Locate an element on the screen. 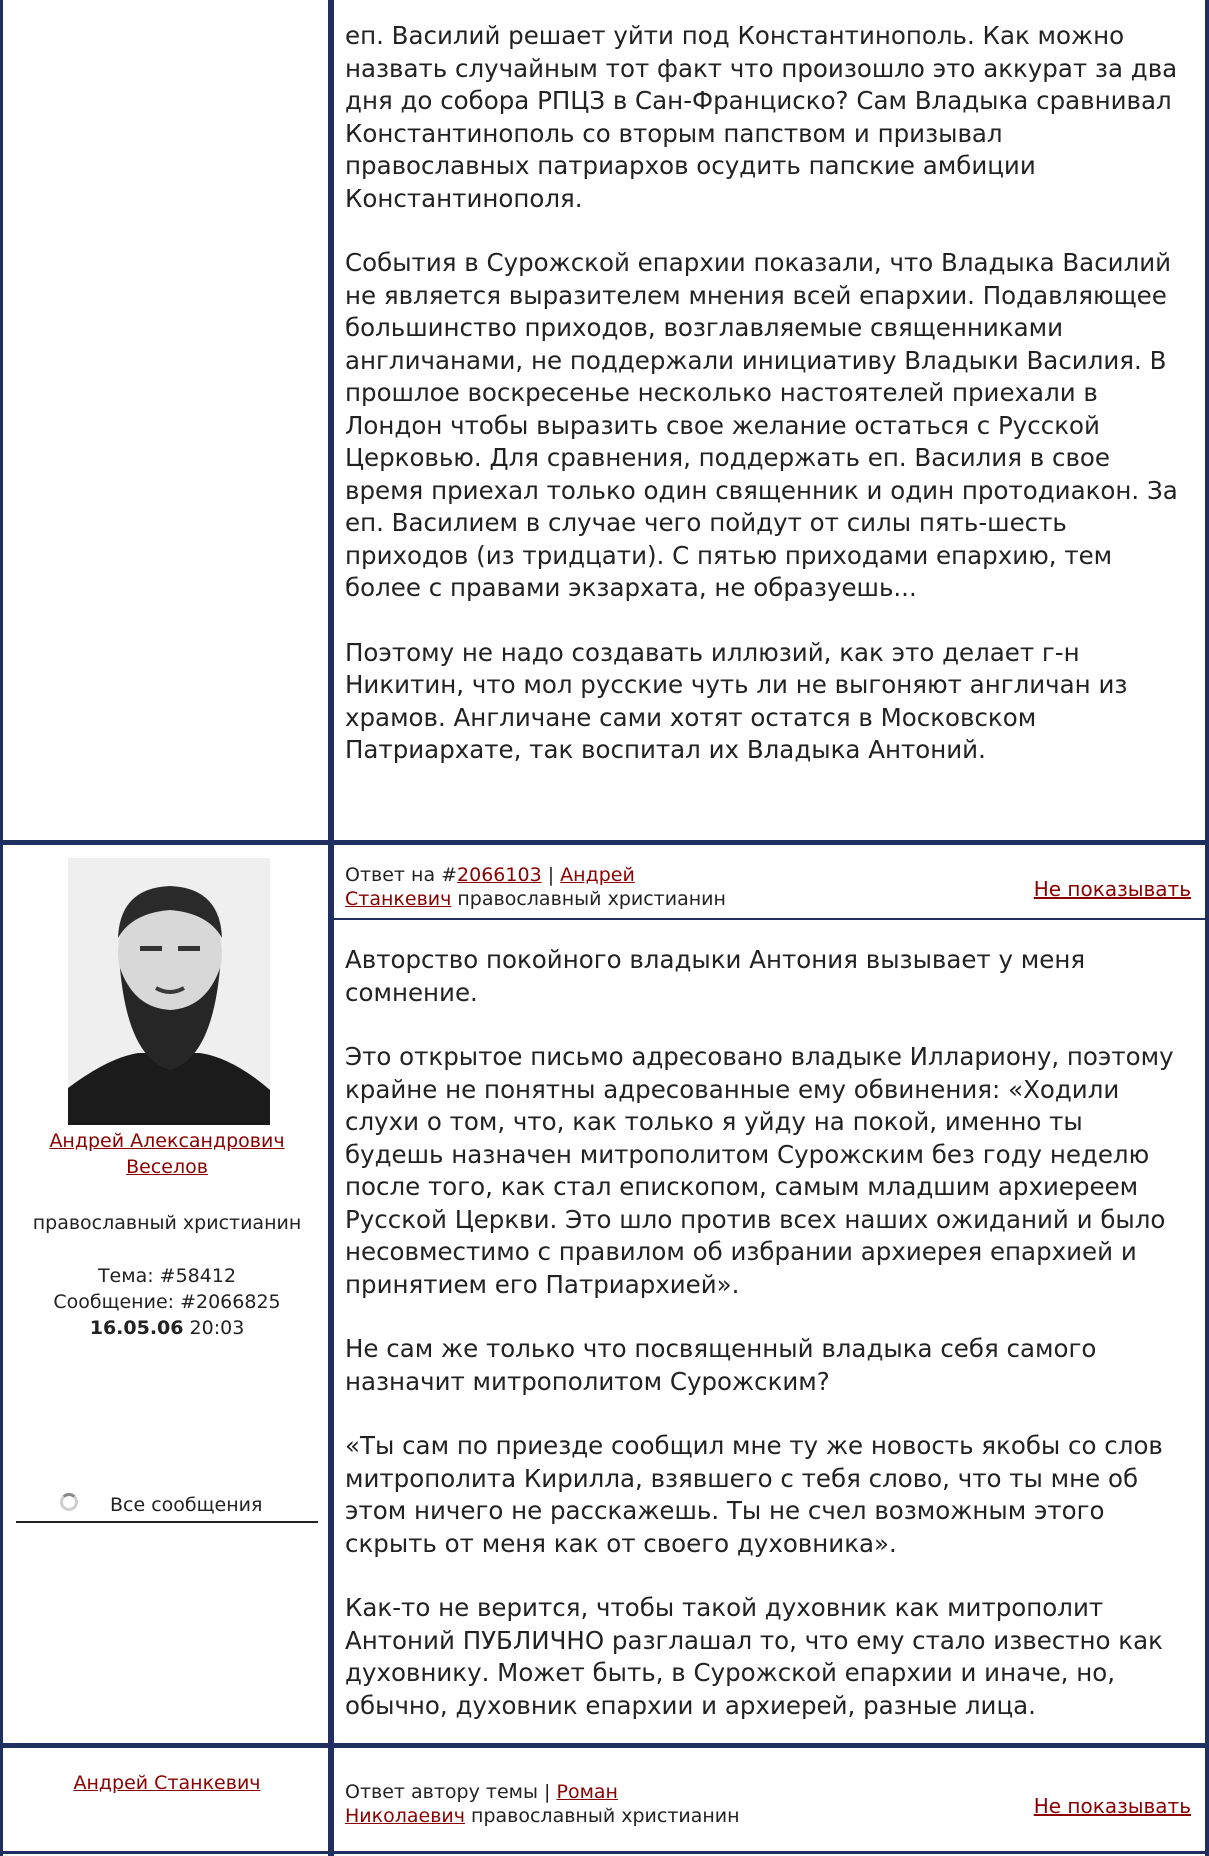  reply-prefix: Ответ на # is located at coordinates (401, 875).